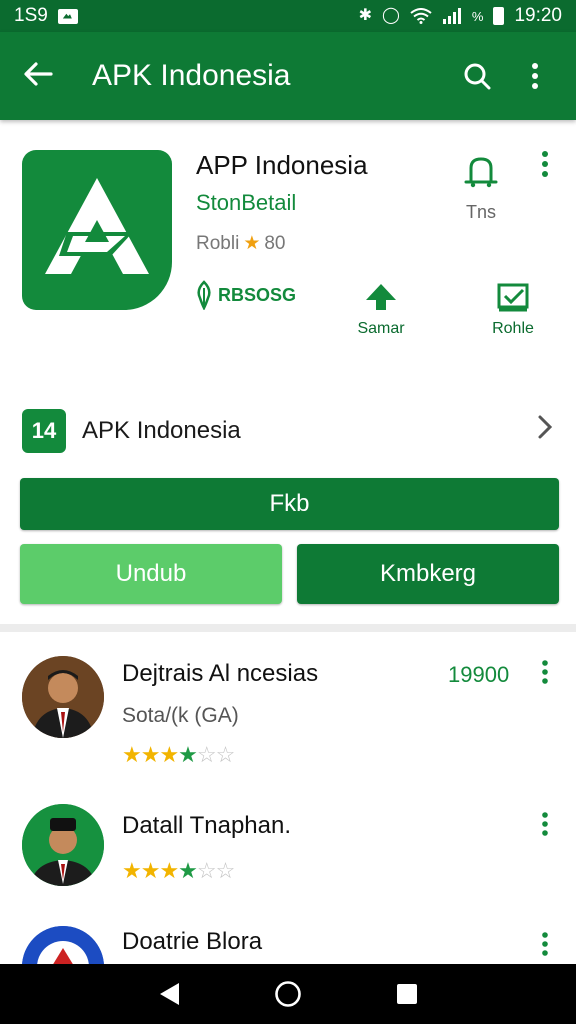 This screenshot has height=1024, width=576. Describe the element at coordinates (381, 297) in the screenshot. I see `upvote-icon` at that location.